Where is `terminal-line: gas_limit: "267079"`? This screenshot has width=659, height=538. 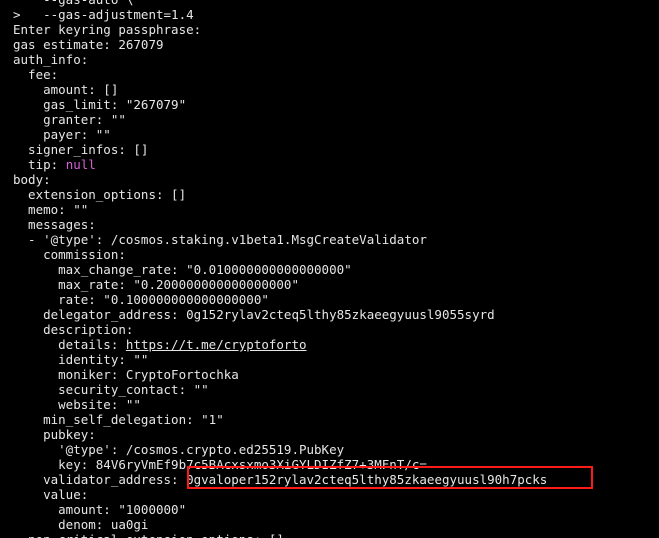 terminal-line: gas_limit: "267079" is located at coordinates (100, 104).